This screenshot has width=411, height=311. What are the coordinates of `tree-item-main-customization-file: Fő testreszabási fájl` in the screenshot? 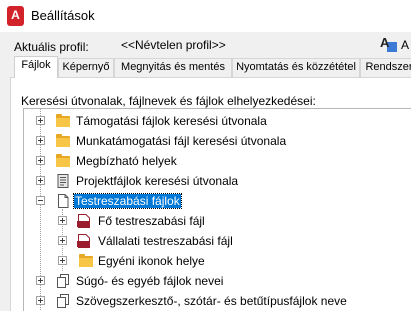 It's located at (217, 221).